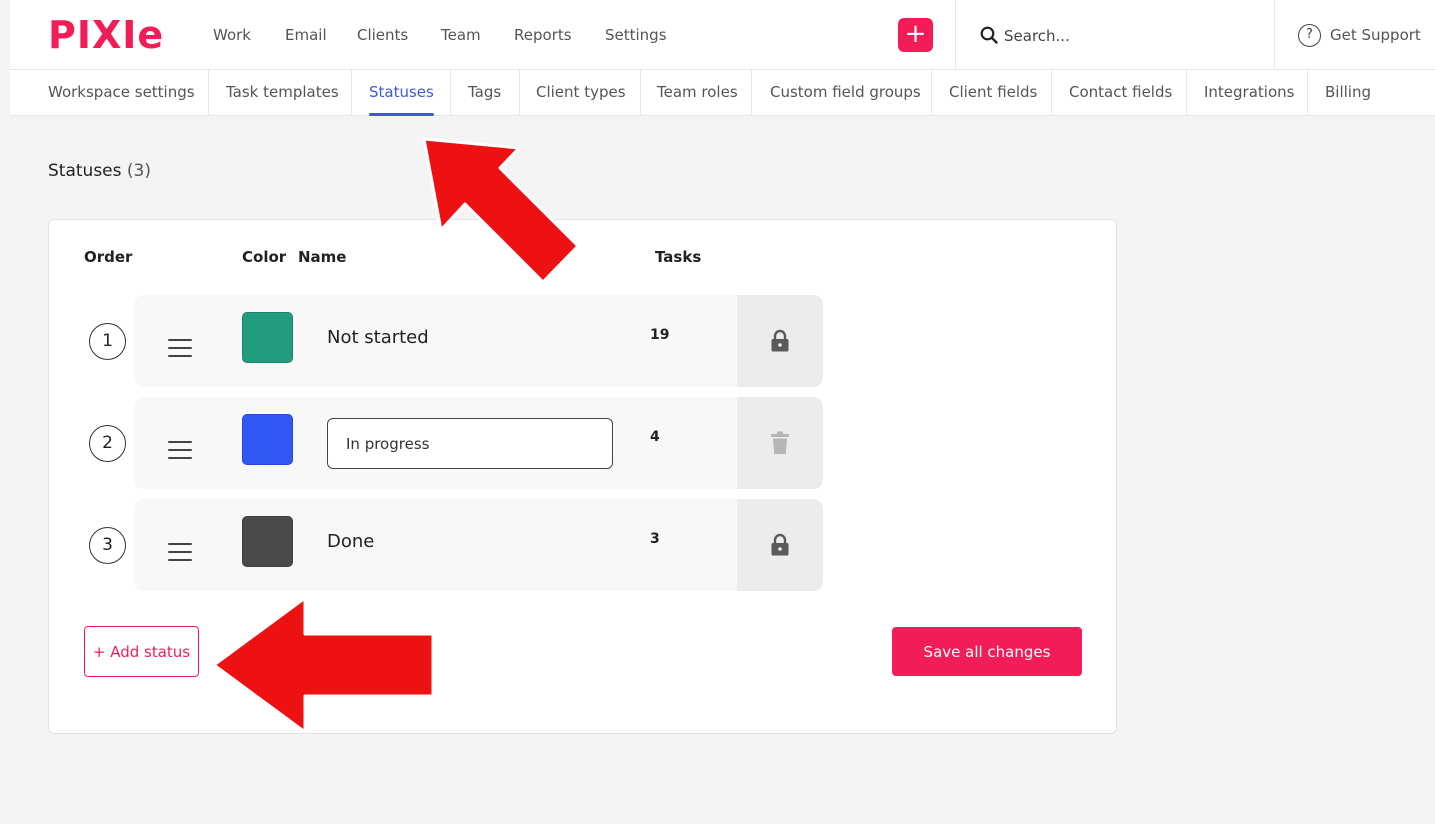 The image size is (1435, 824). Describe the element at coordinates (697, 93) in the screenshot. I see `tab-team-roles: Team roles` at that location.